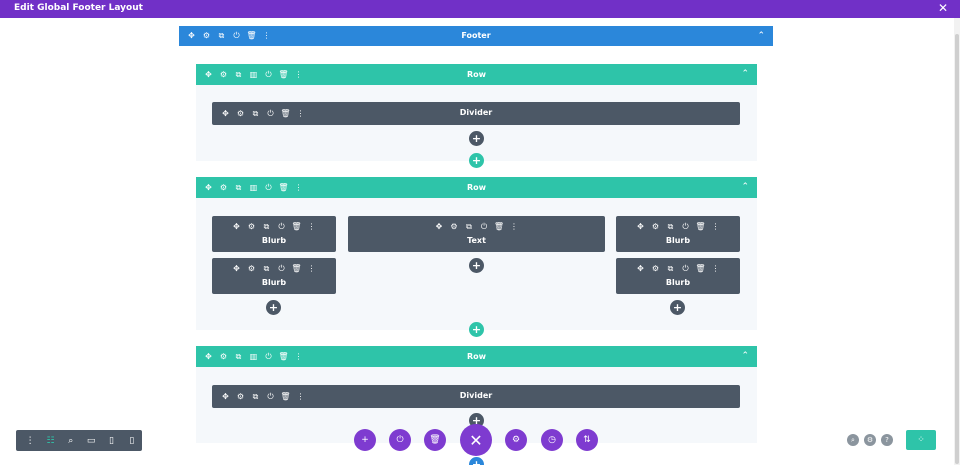 This screenshot has width=960, height=465. I want to click on wireframe-icon: ☷, so click(50, 440).